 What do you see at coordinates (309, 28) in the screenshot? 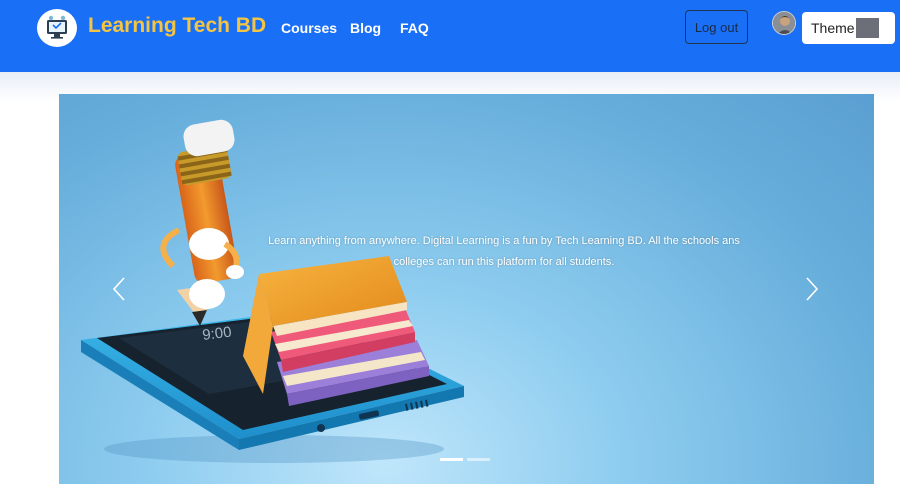
I see `nav-link-courses: Courses` at bounding box center [309, 28].